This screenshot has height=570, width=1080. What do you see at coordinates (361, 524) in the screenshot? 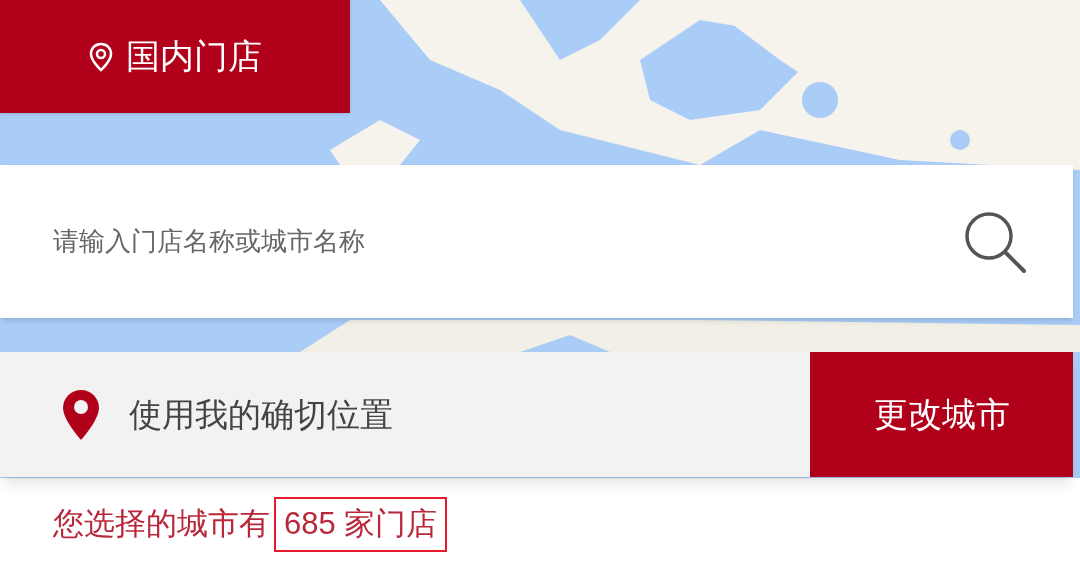
I see `store-count-value: 685 家门店` at bounding box center [361, 524].